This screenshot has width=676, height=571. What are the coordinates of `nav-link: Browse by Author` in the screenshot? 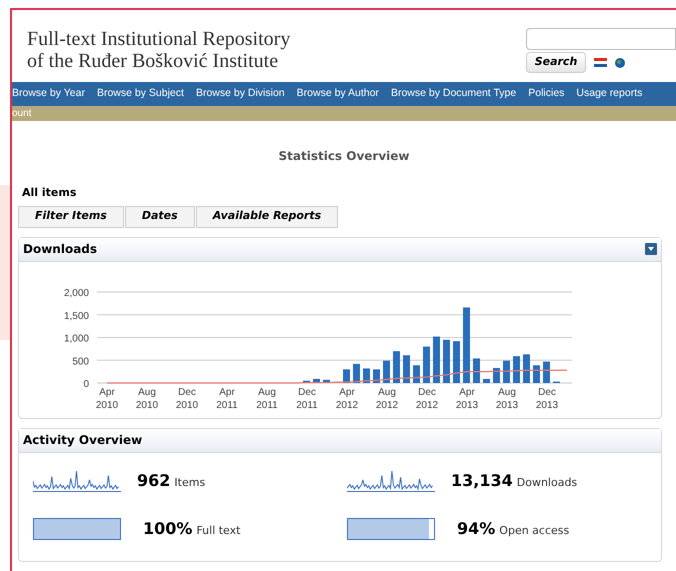 It's located at (337, 94).